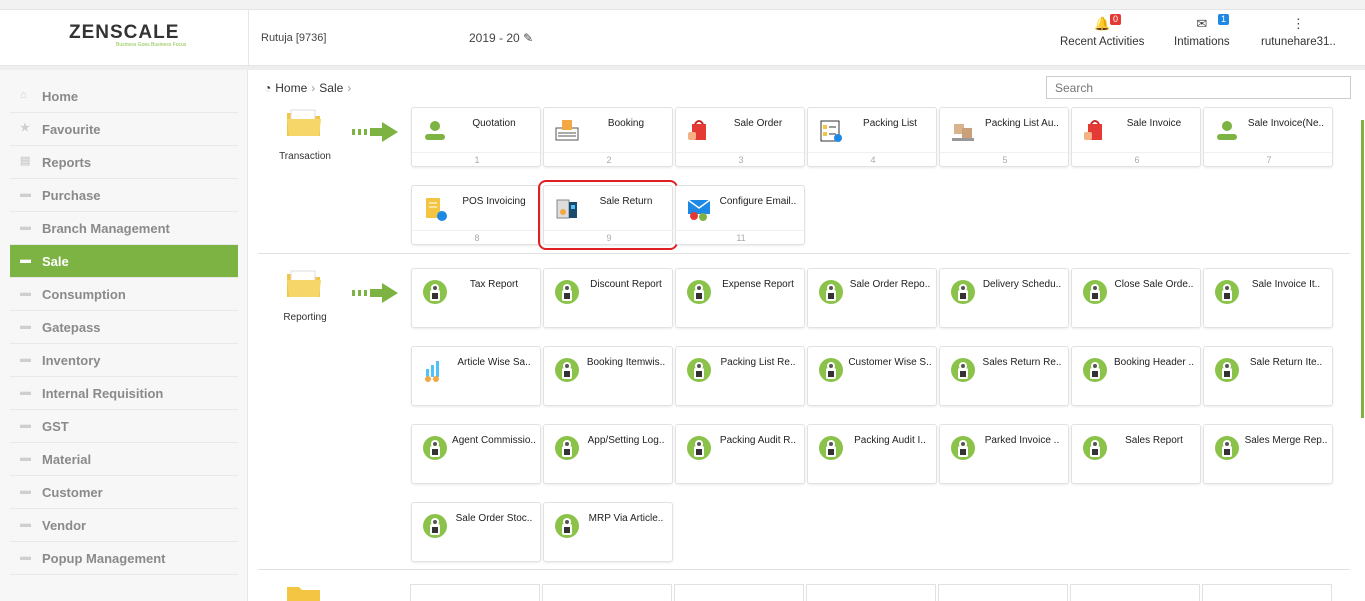  What do you see at coordinates (476, 215) in the screenshot?
I see `card-pos-invoicing: POS Invoicing 8` at bounding box center [476, 215].